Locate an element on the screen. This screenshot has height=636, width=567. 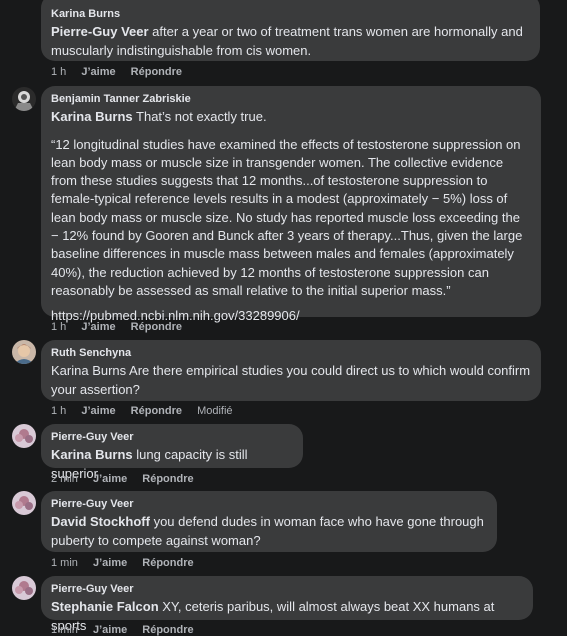
comment-time: 2 min is located at coordinates (64, 479).